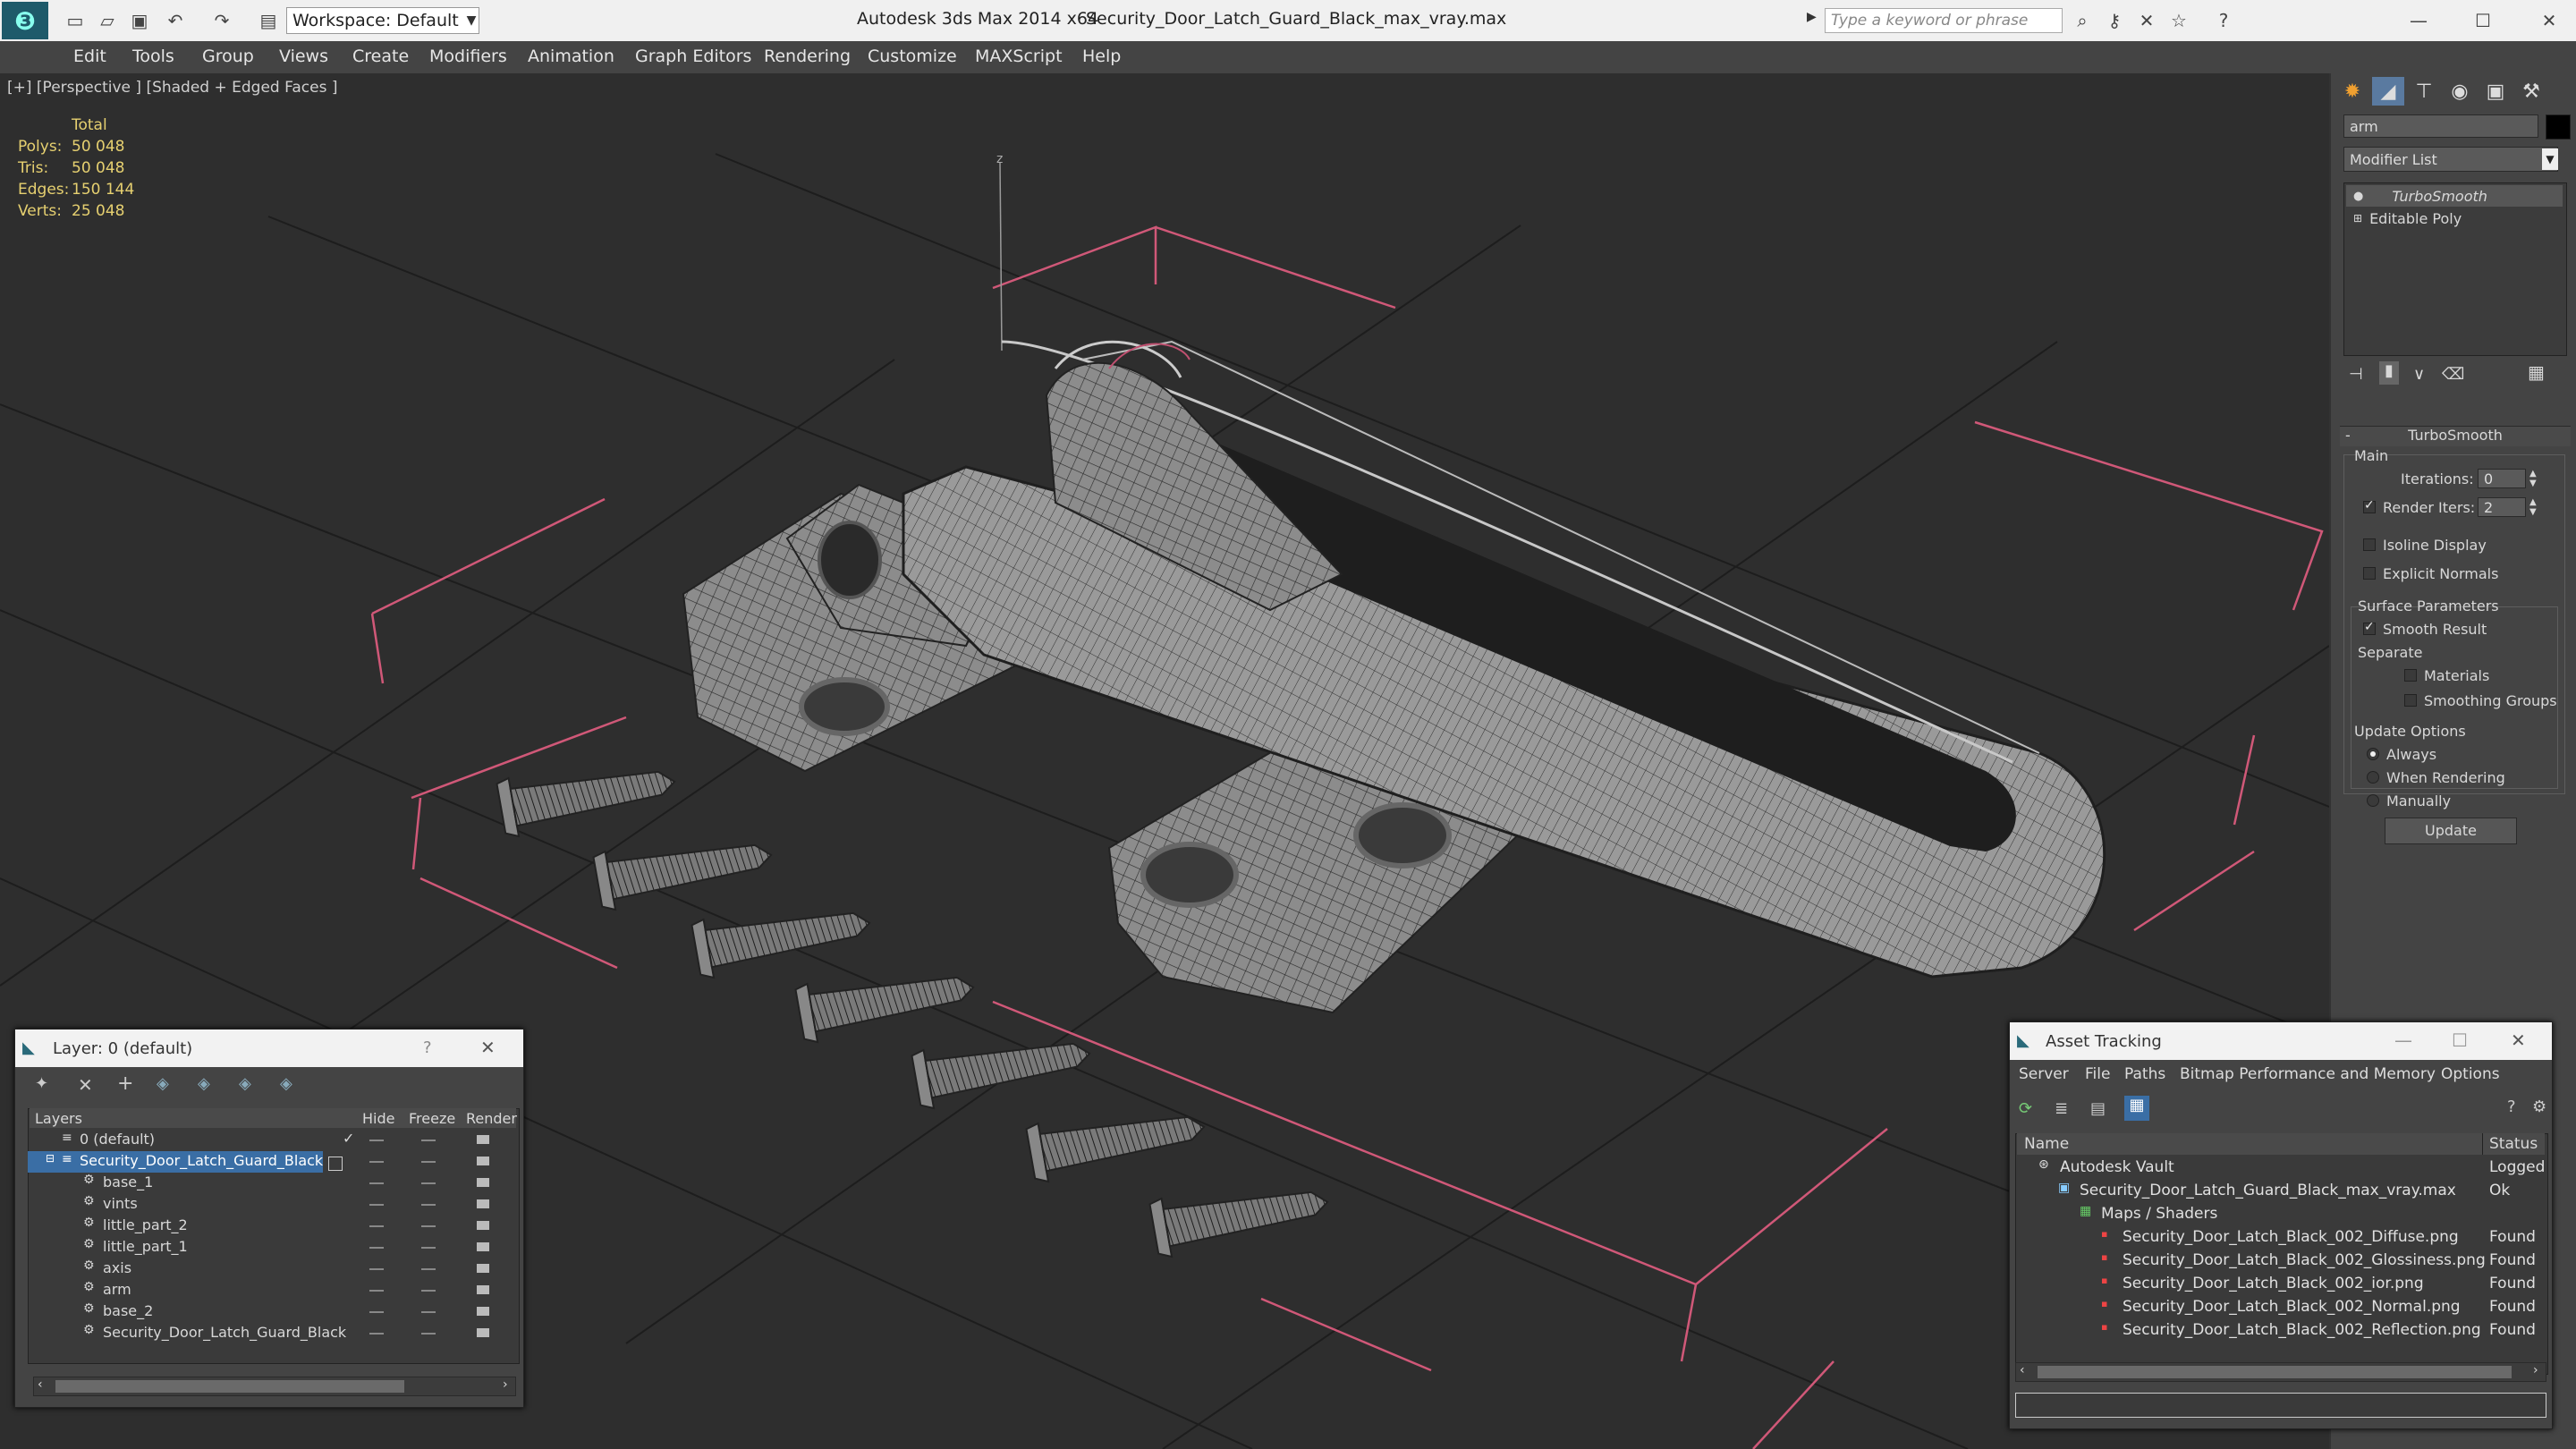 The image size is (2576, 1449). I want to click on add-to-layer-icon: +, so click(125, 1083).